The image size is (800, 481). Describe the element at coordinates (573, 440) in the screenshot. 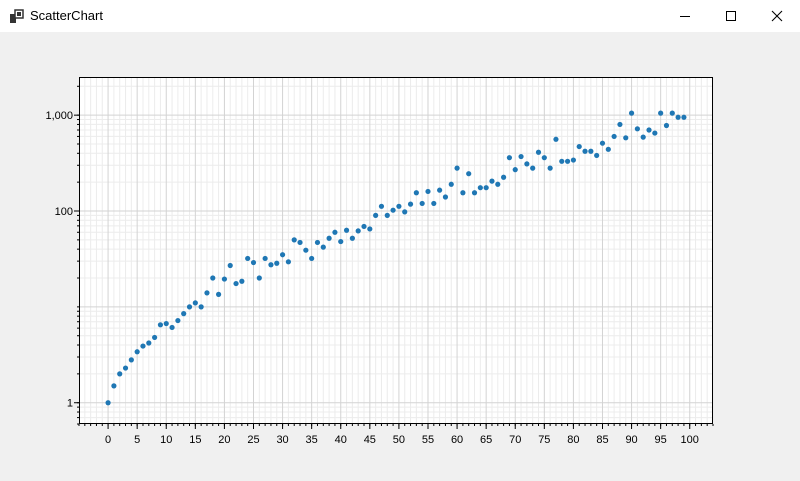

I see `x-tick-label: 80` at that location.